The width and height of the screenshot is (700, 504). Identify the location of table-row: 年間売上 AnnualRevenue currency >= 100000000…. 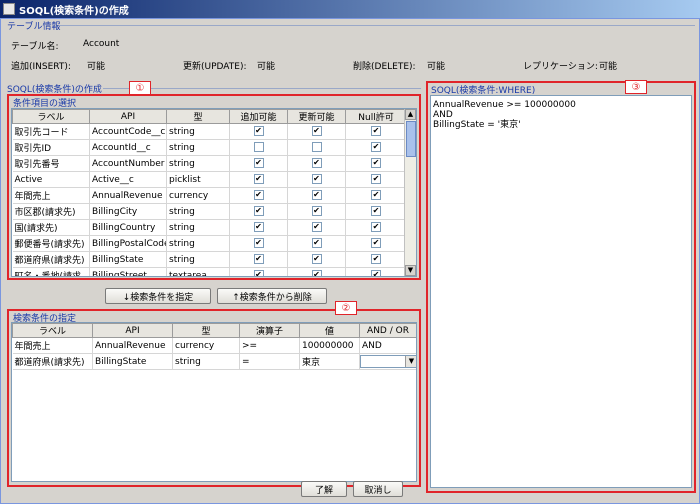
(214, 345).